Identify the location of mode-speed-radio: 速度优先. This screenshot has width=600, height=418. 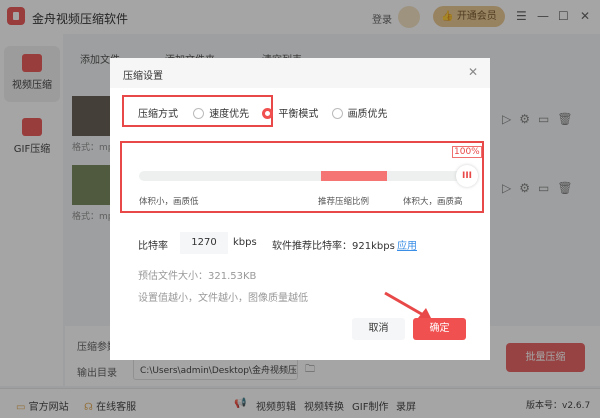
(221, 114).